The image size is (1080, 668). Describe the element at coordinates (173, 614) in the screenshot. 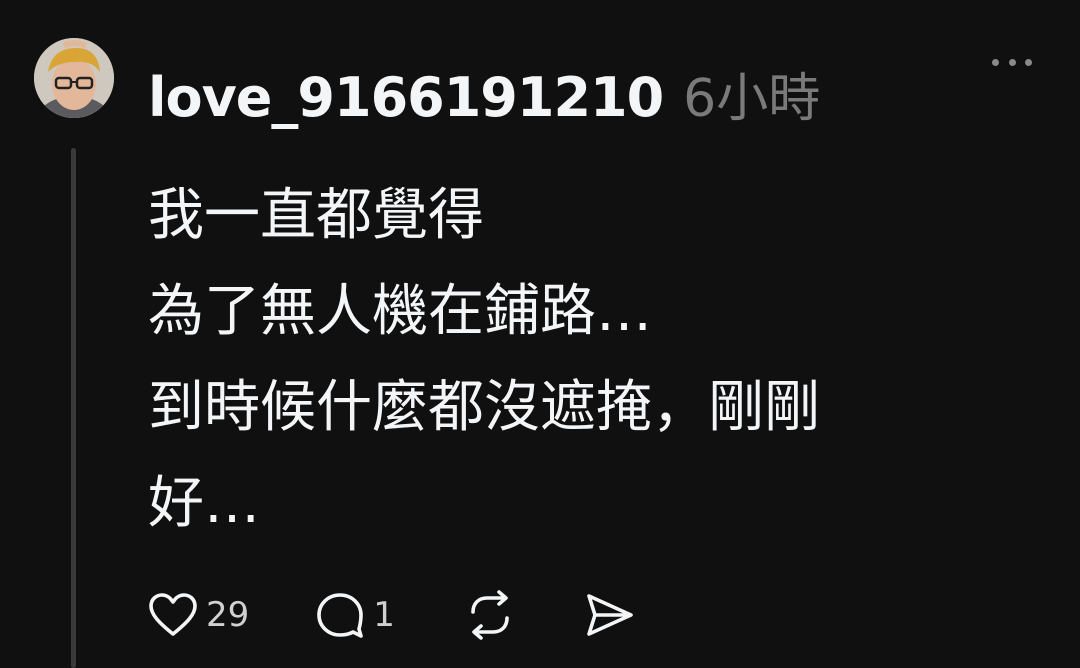

I see `heart-icon` at that location.